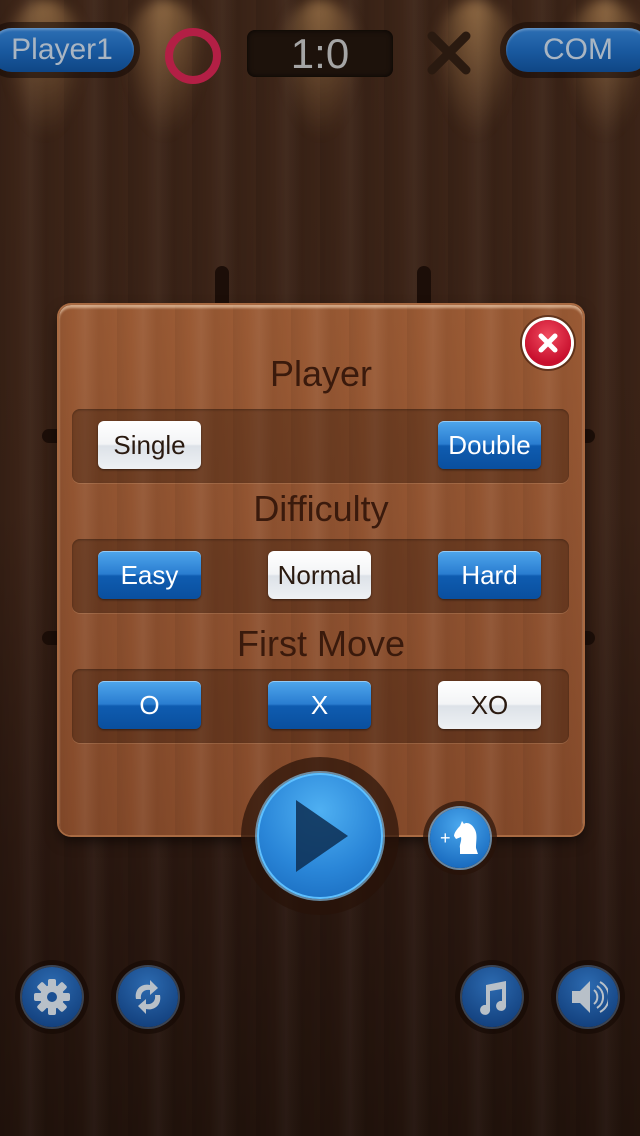 Image resolution: width=640 pixels, height=1136 pixels. Describe the element at coordinates (149, 705) in the screenshot. I see `o-first-option: O` at that location.